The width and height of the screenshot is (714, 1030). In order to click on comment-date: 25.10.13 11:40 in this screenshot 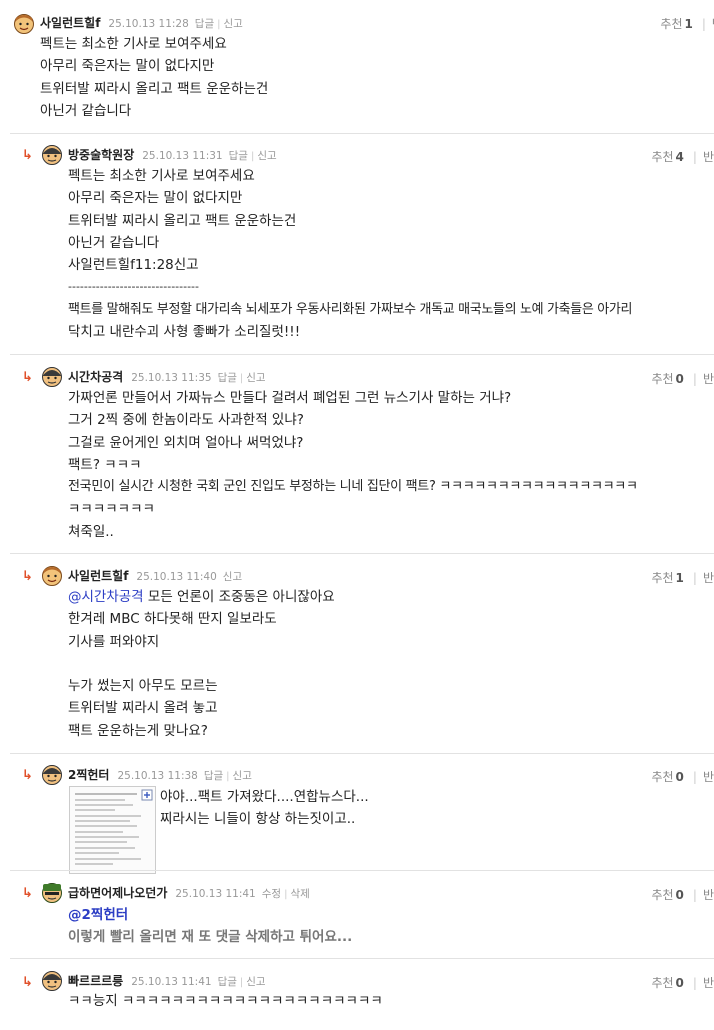, I will do `click(176, 577)`.